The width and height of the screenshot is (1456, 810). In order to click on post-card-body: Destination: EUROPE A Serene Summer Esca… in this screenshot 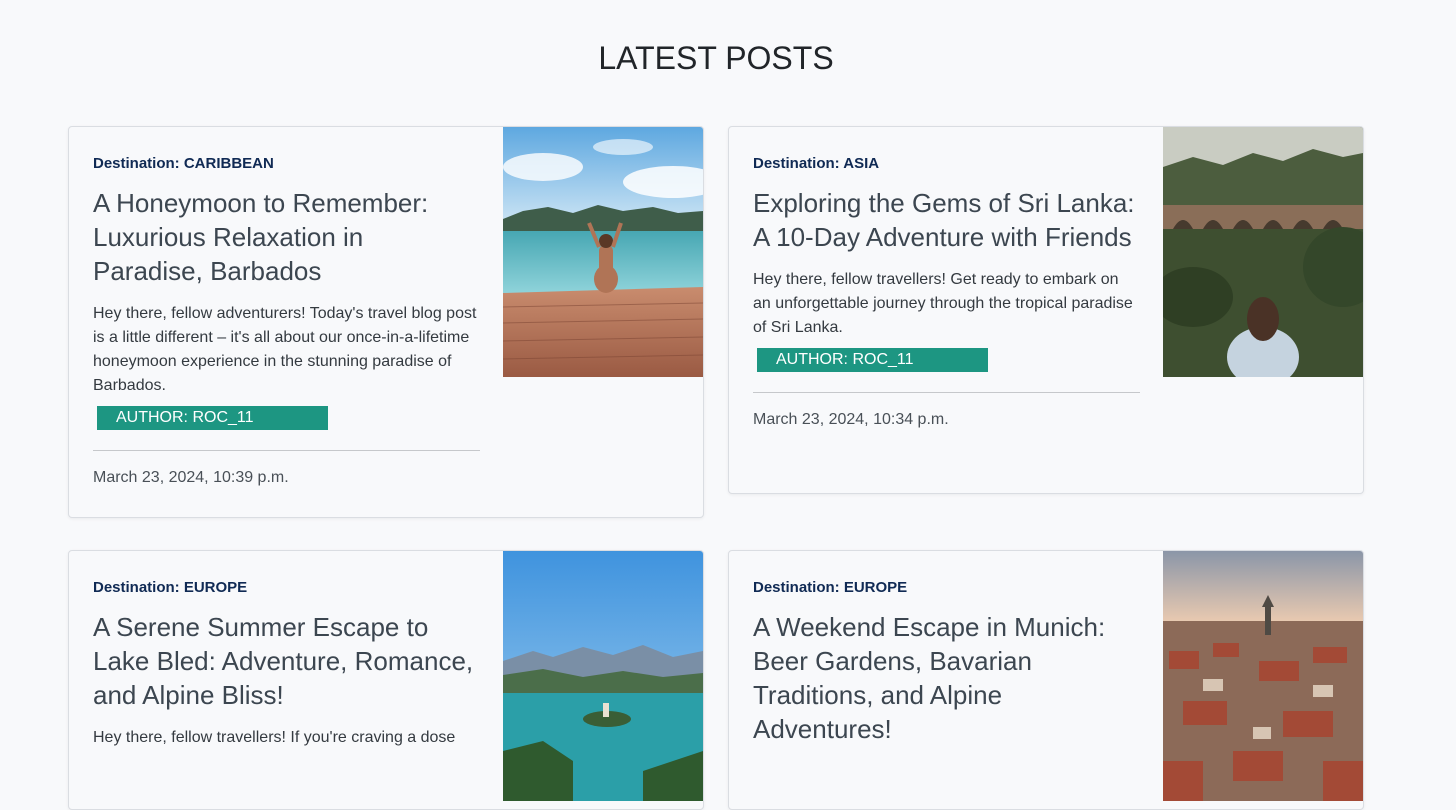, I will do `click(286, 662)`.